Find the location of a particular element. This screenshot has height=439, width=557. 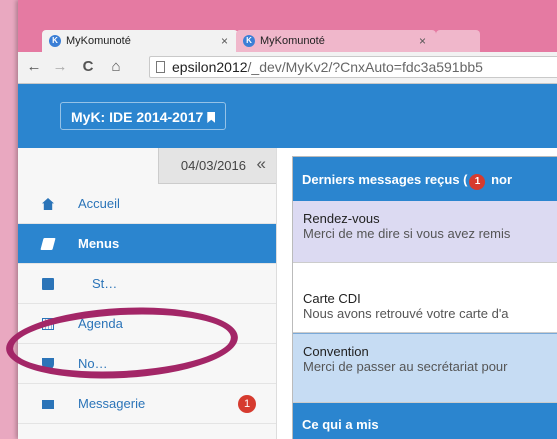

message-preview: Nous avons retrouvé votre carte d'a is located at coordinates (406, 313).